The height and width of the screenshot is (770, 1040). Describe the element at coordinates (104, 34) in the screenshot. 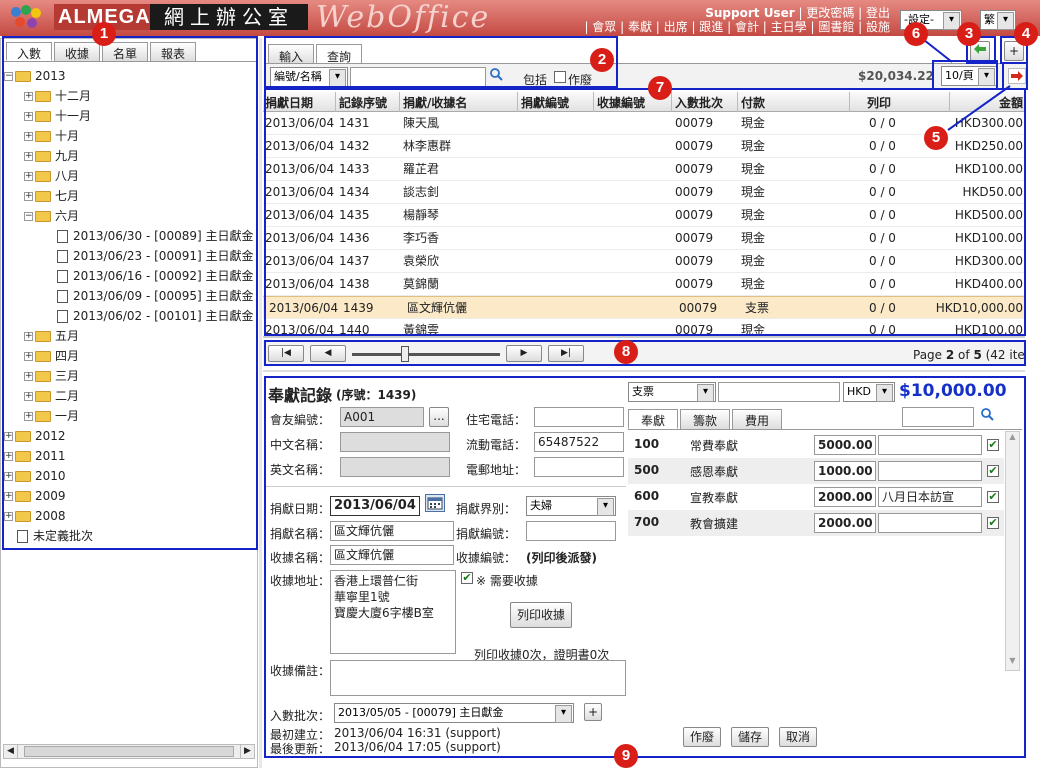

I see `callout-1: 1` at that location.